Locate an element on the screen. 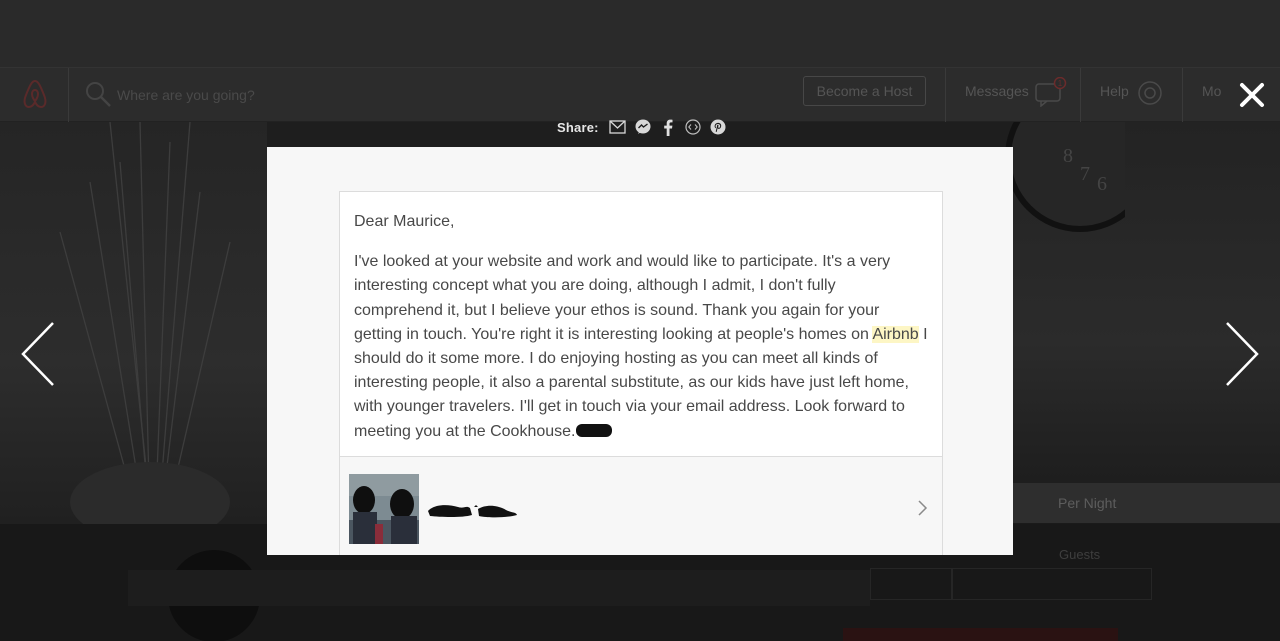 The height and width of the screenshot is (641, 1280). close-icon is located at coordinates (1252, 95).